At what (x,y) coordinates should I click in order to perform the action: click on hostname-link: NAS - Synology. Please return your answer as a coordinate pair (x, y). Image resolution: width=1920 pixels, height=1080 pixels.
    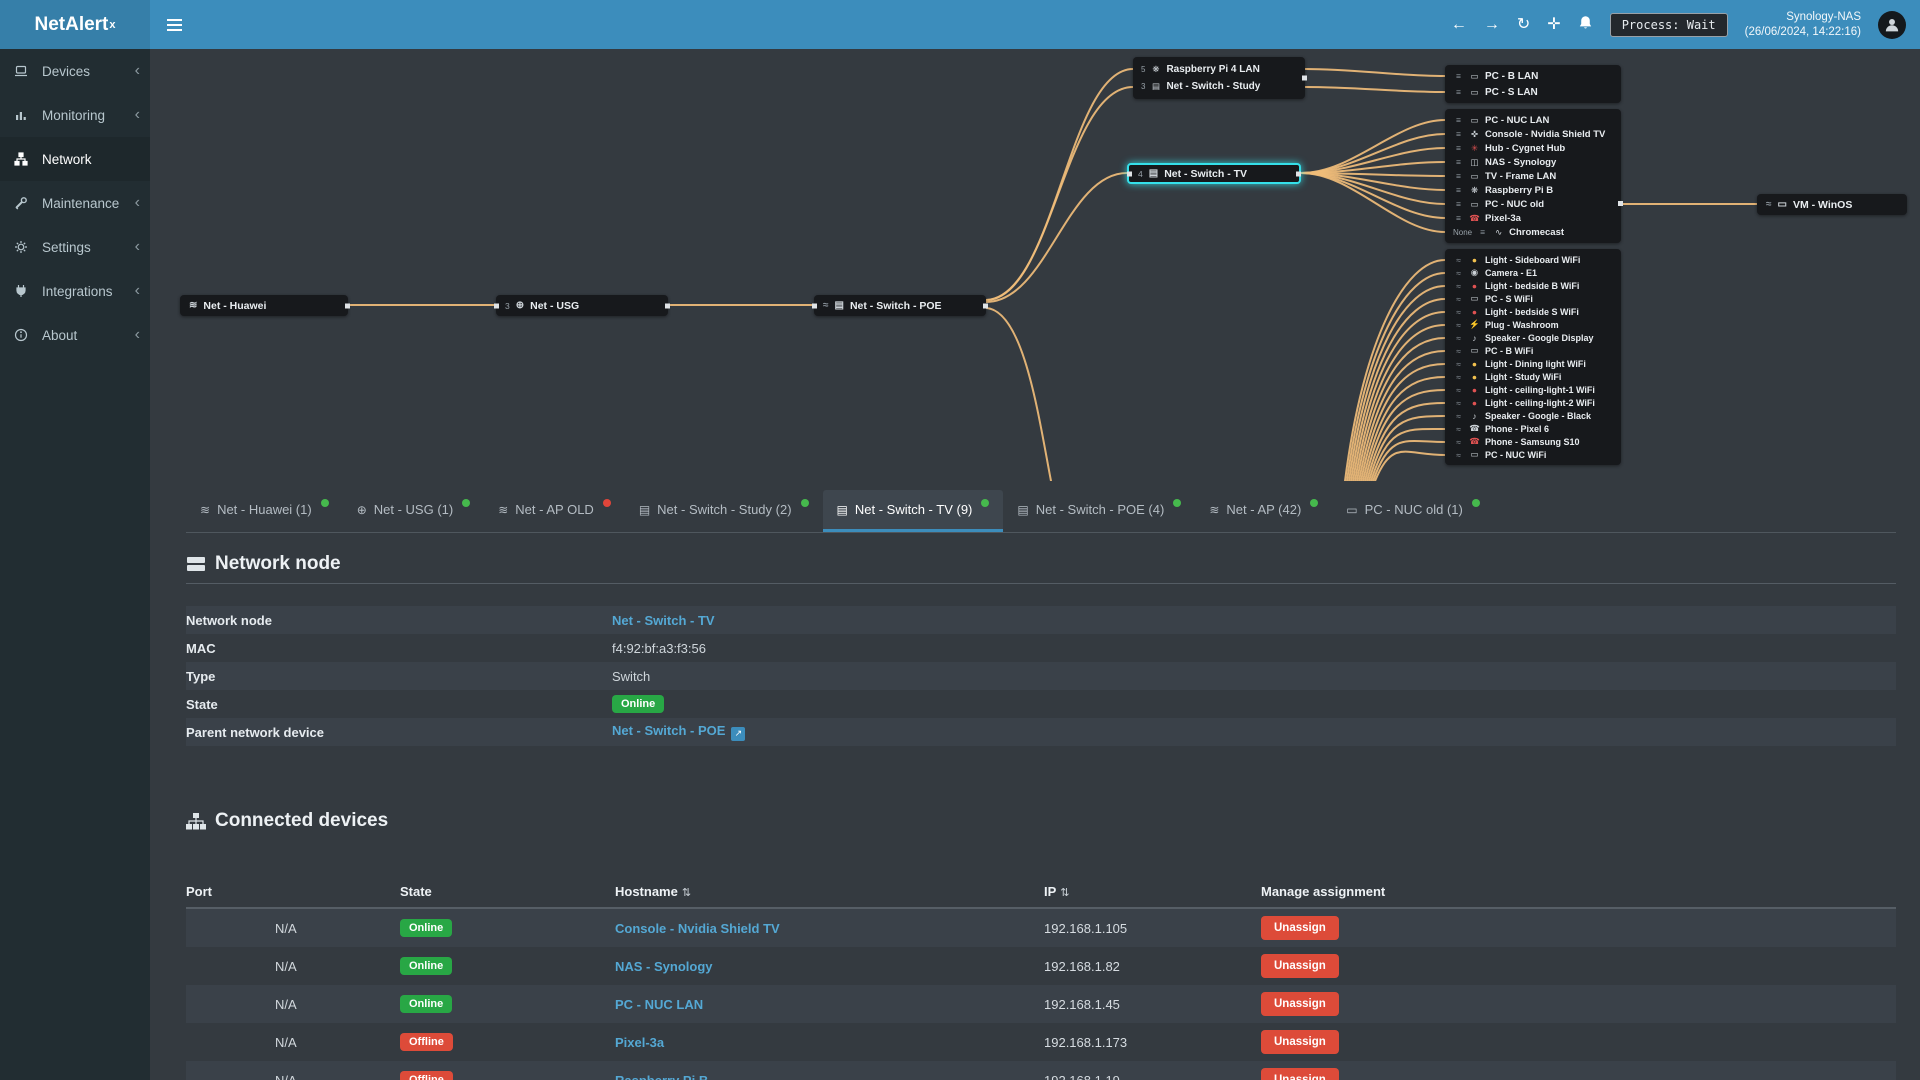
    Looking at the image, I should click on (664, 966).